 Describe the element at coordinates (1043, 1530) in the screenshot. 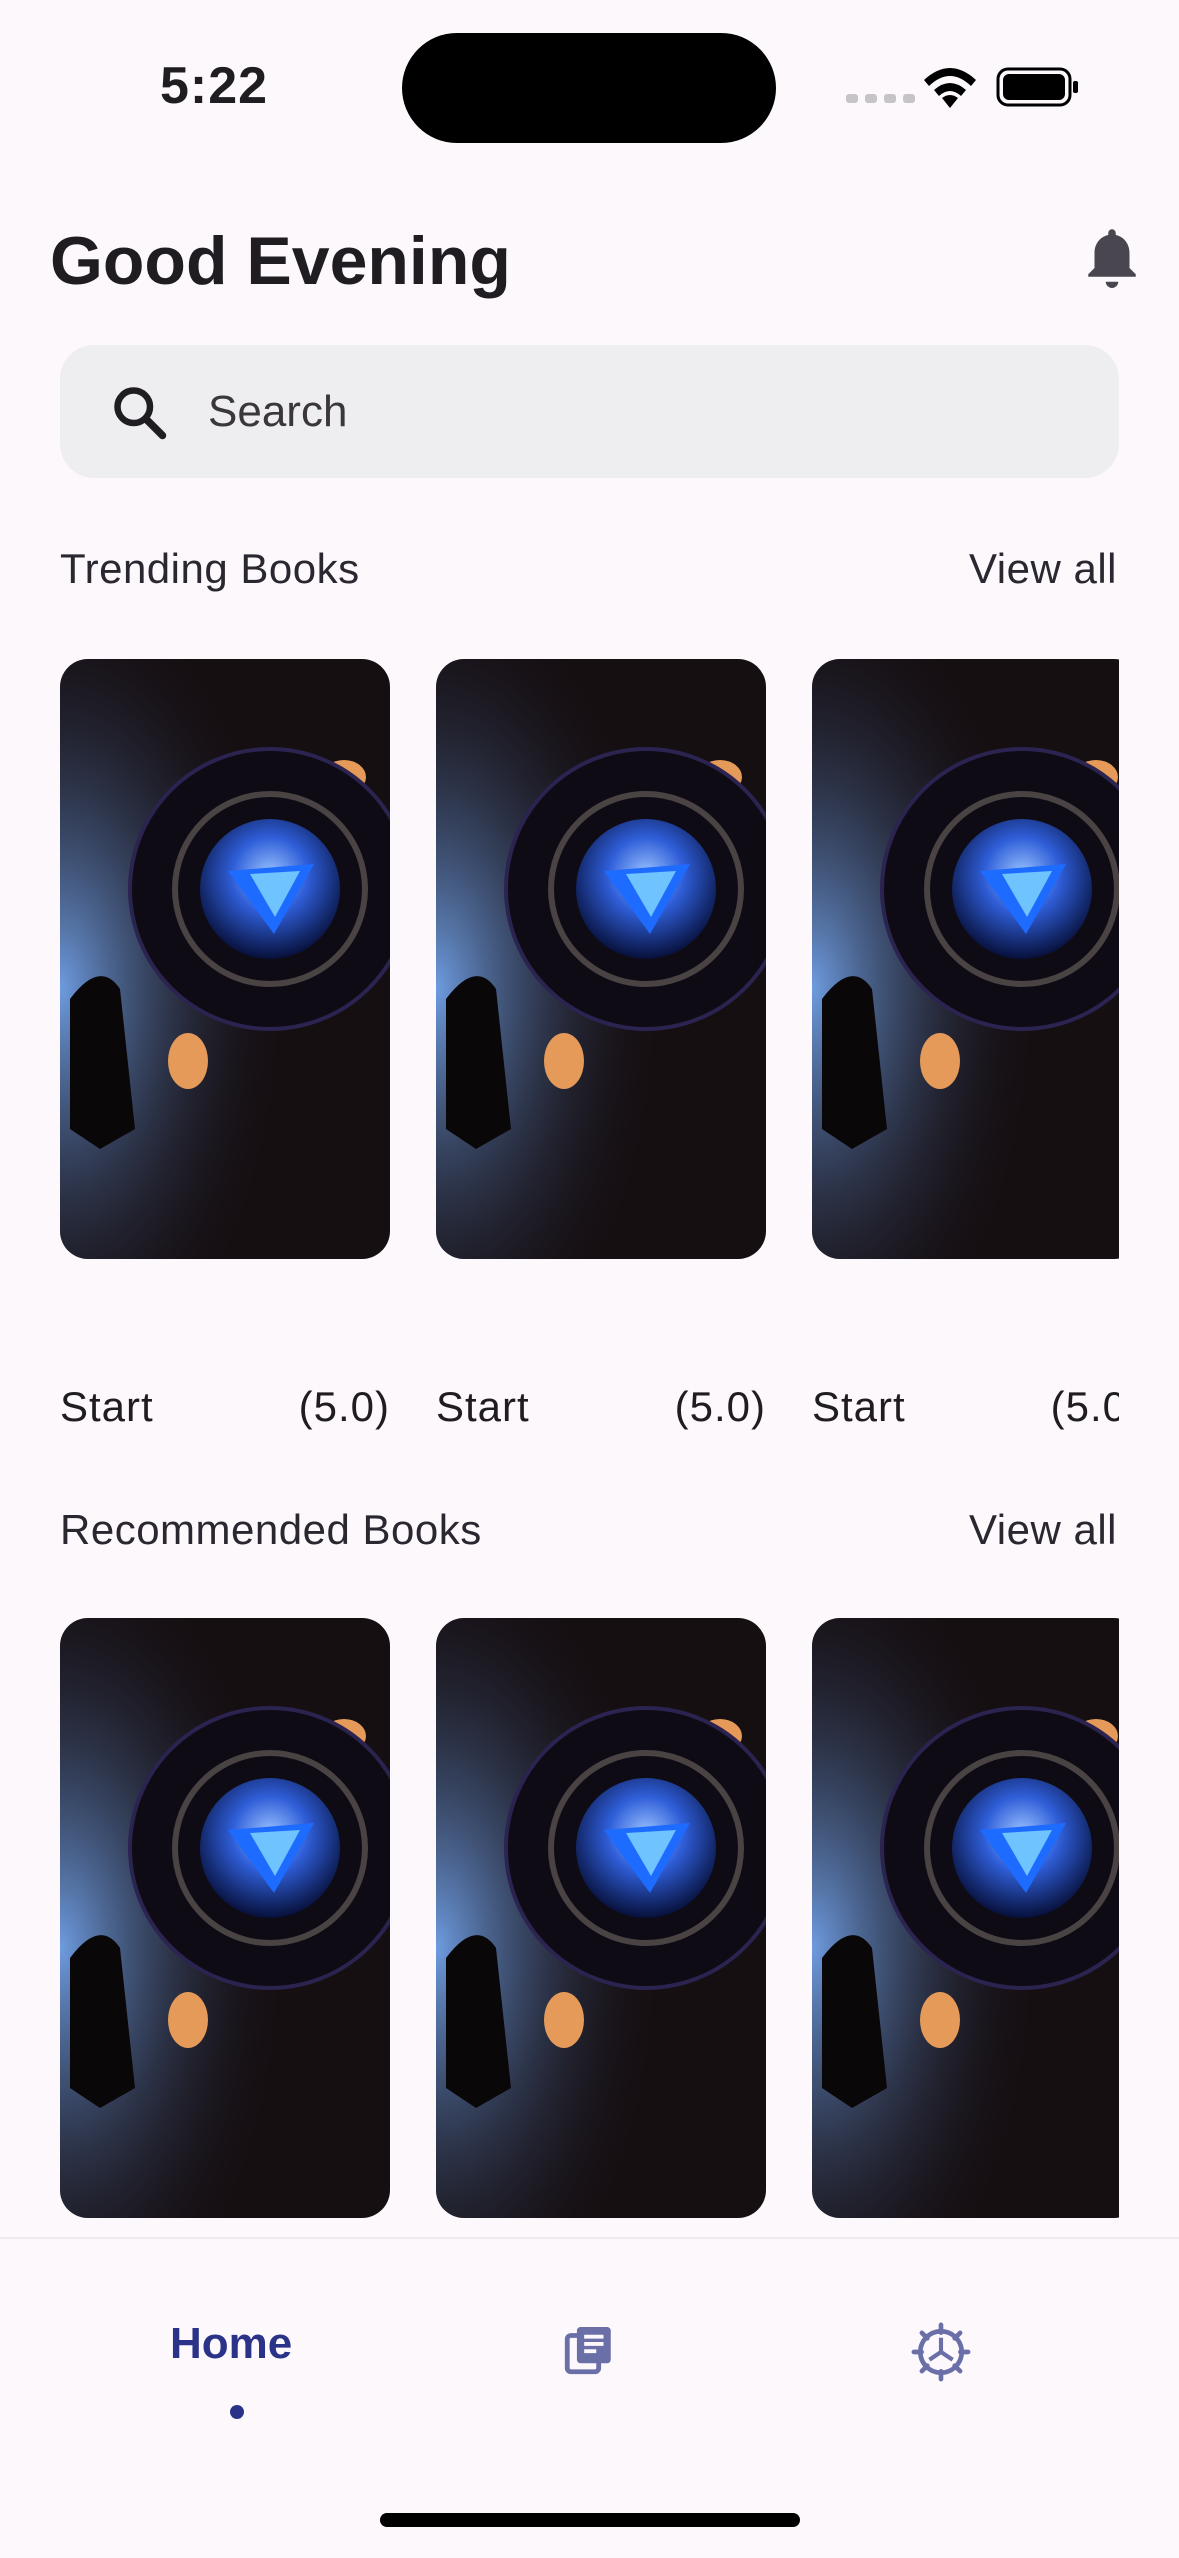

I see `recommended-view-all-link: View all` at that location.